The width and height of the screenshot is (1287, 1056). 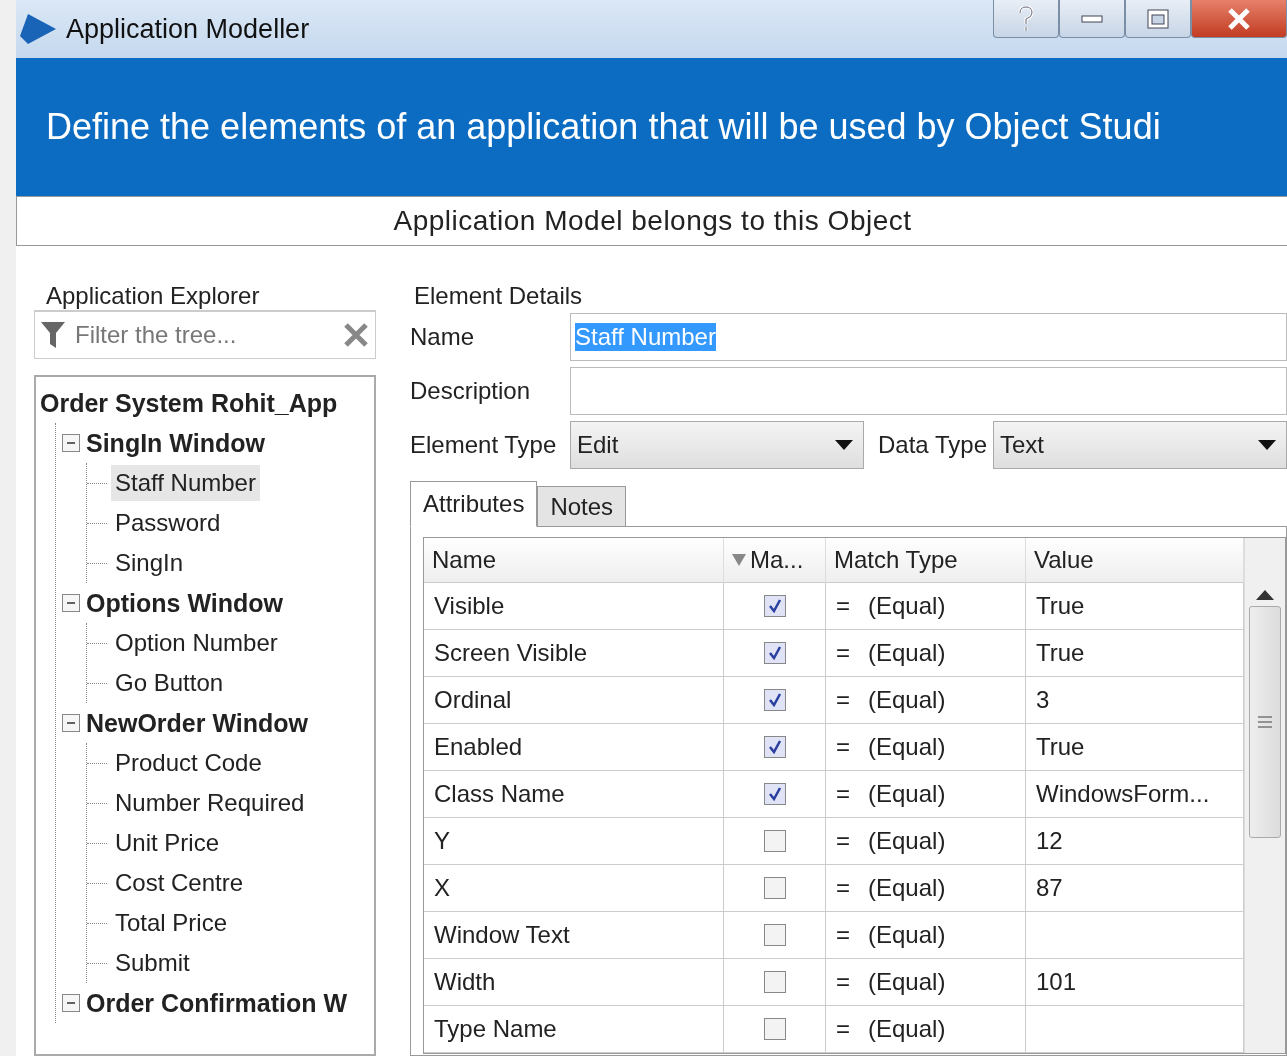 I want to click on scroll-up-icon, so click(x=1265, y=594).